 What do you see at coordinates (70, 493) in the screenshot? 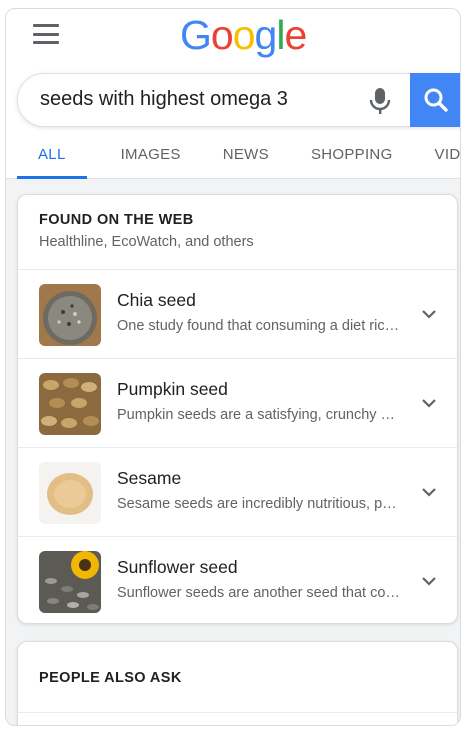
I see `sesame-thumbnail` at bounding box center [70, 493].